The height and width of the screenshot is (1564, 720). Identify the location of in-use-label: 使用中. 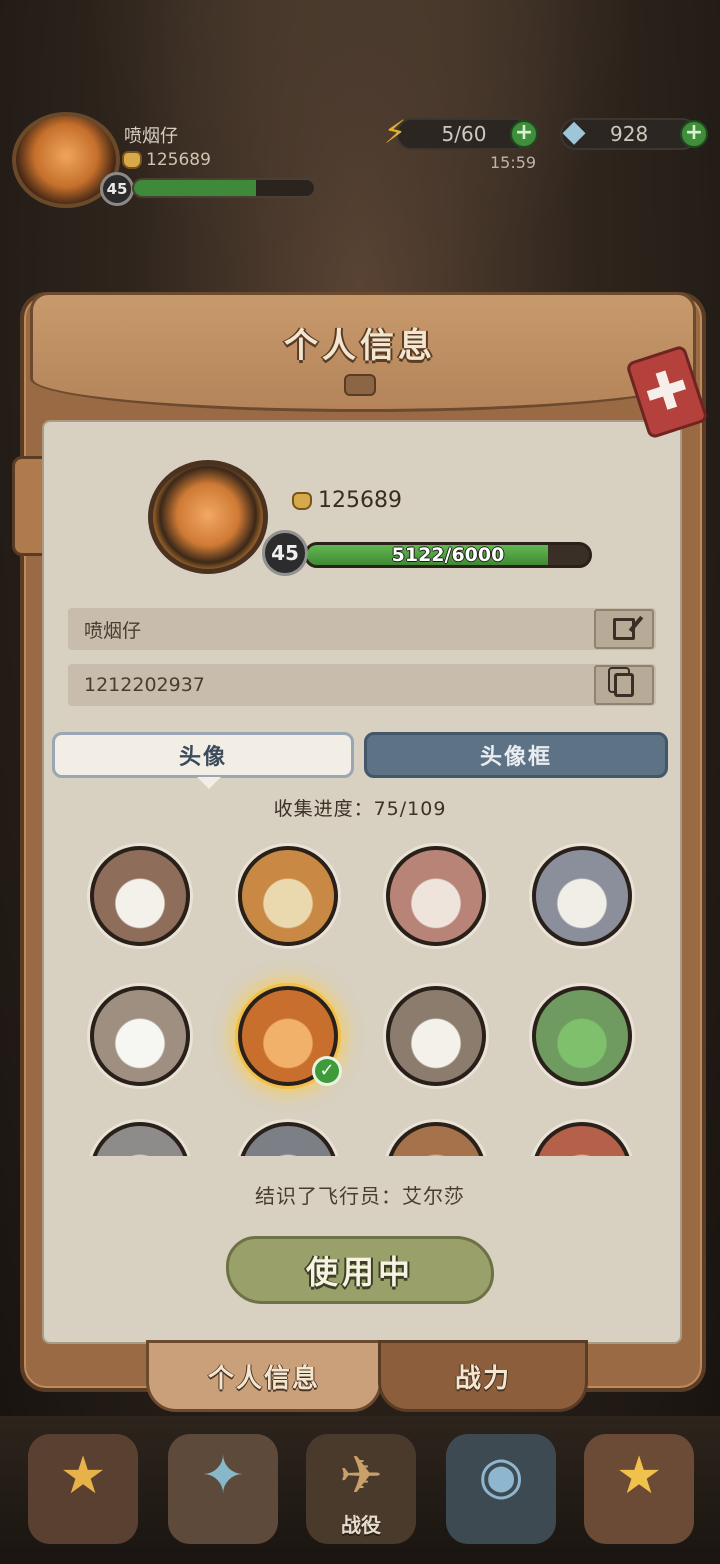
(359, 1272).